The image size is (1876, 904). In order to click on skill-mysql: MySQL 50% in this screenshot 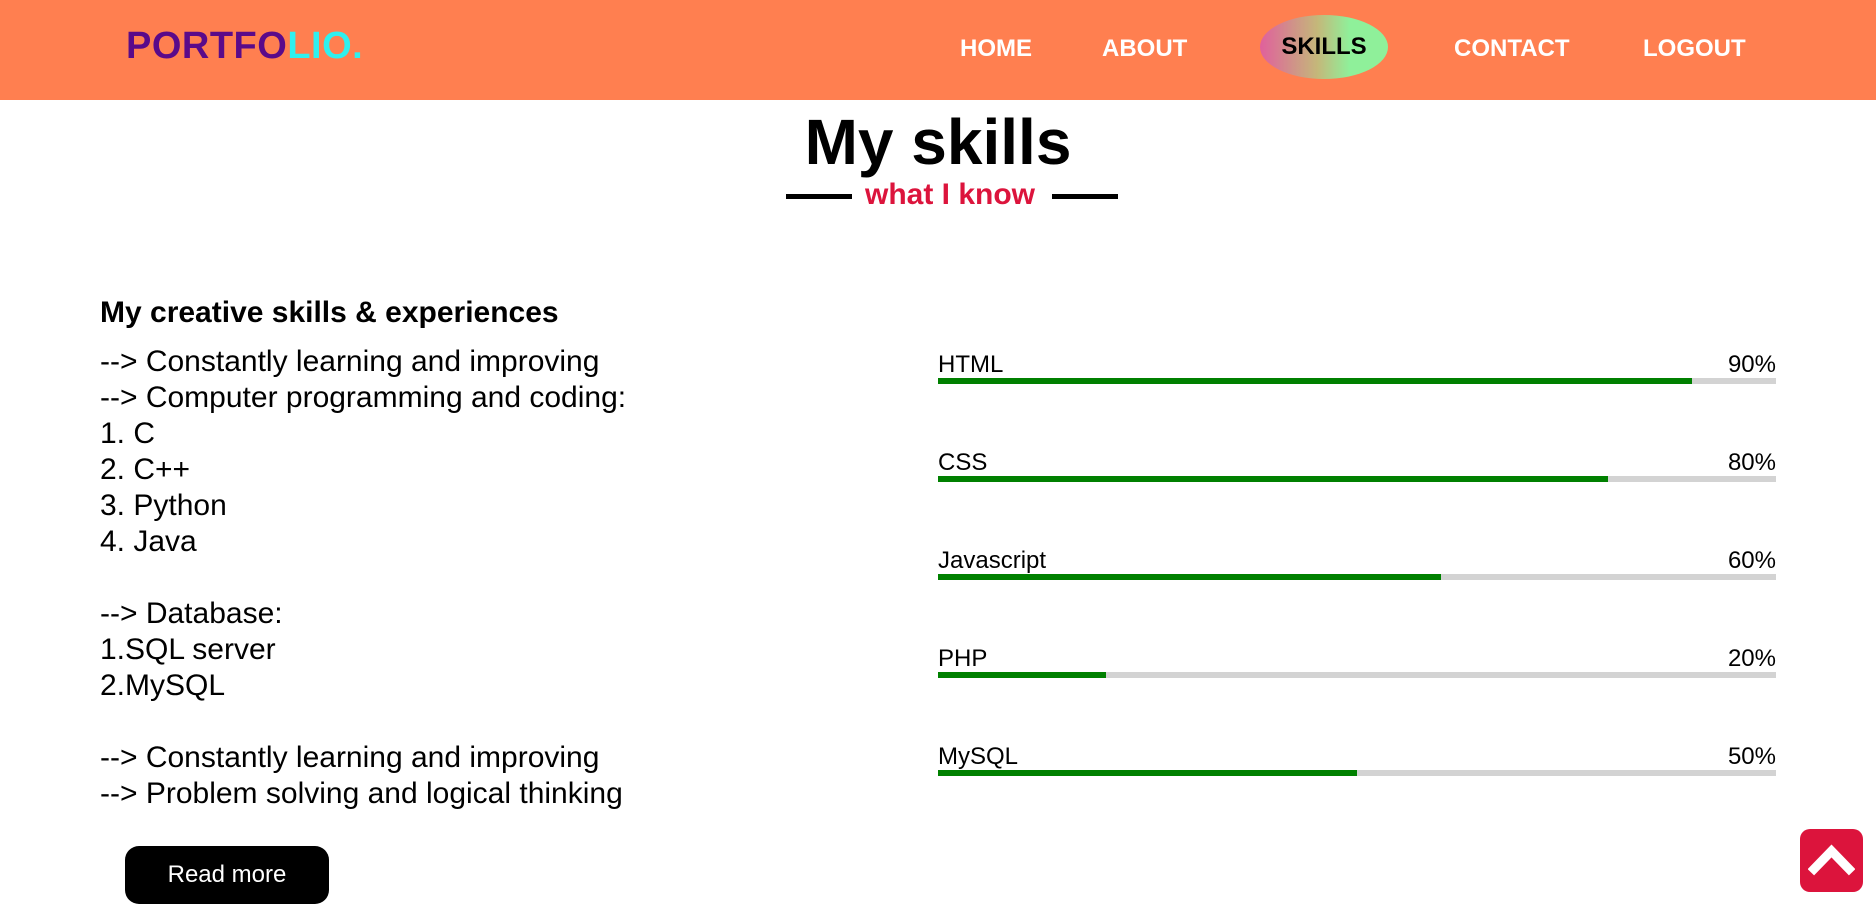, I will do `click(1357, 785)`.